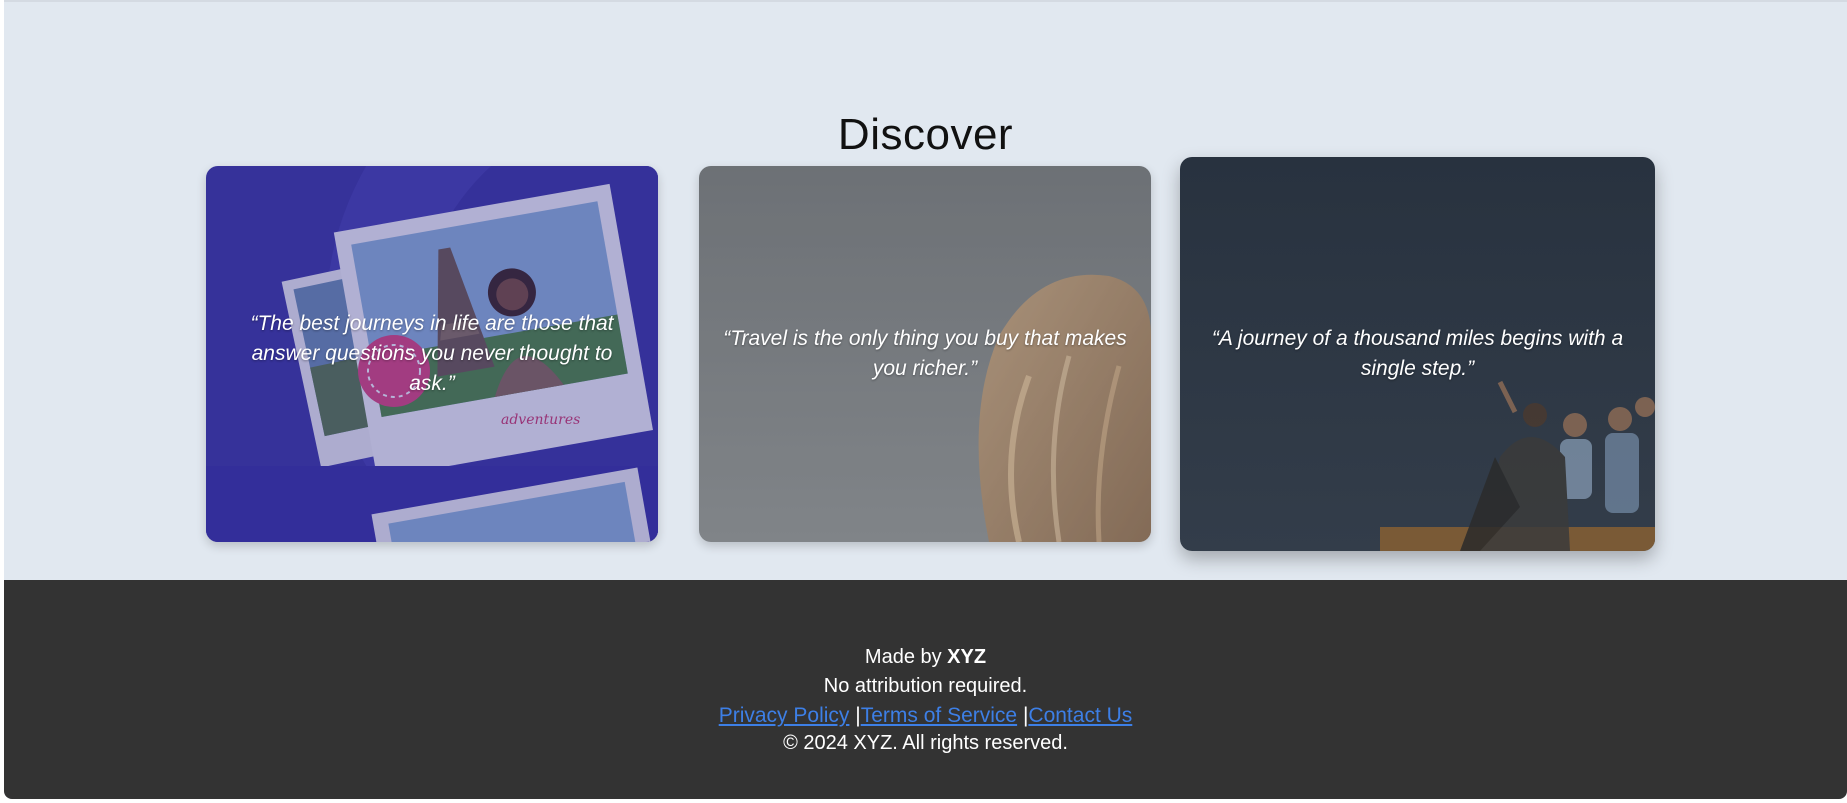  I want to click on footer-made-by-name: XYZ, so click(967, 657).